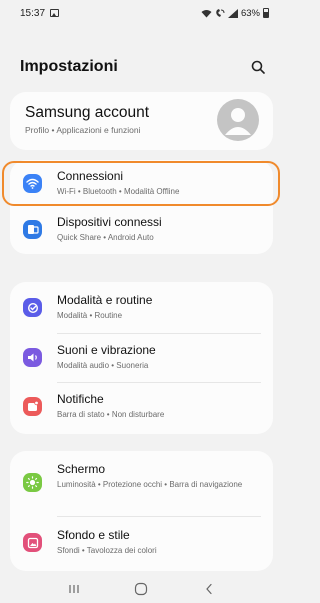  What do you see at coordinates (109, 222) in the screenshot?
I see `settings-item-title: Dispositivi connessi` at bounding box center [109, 222].